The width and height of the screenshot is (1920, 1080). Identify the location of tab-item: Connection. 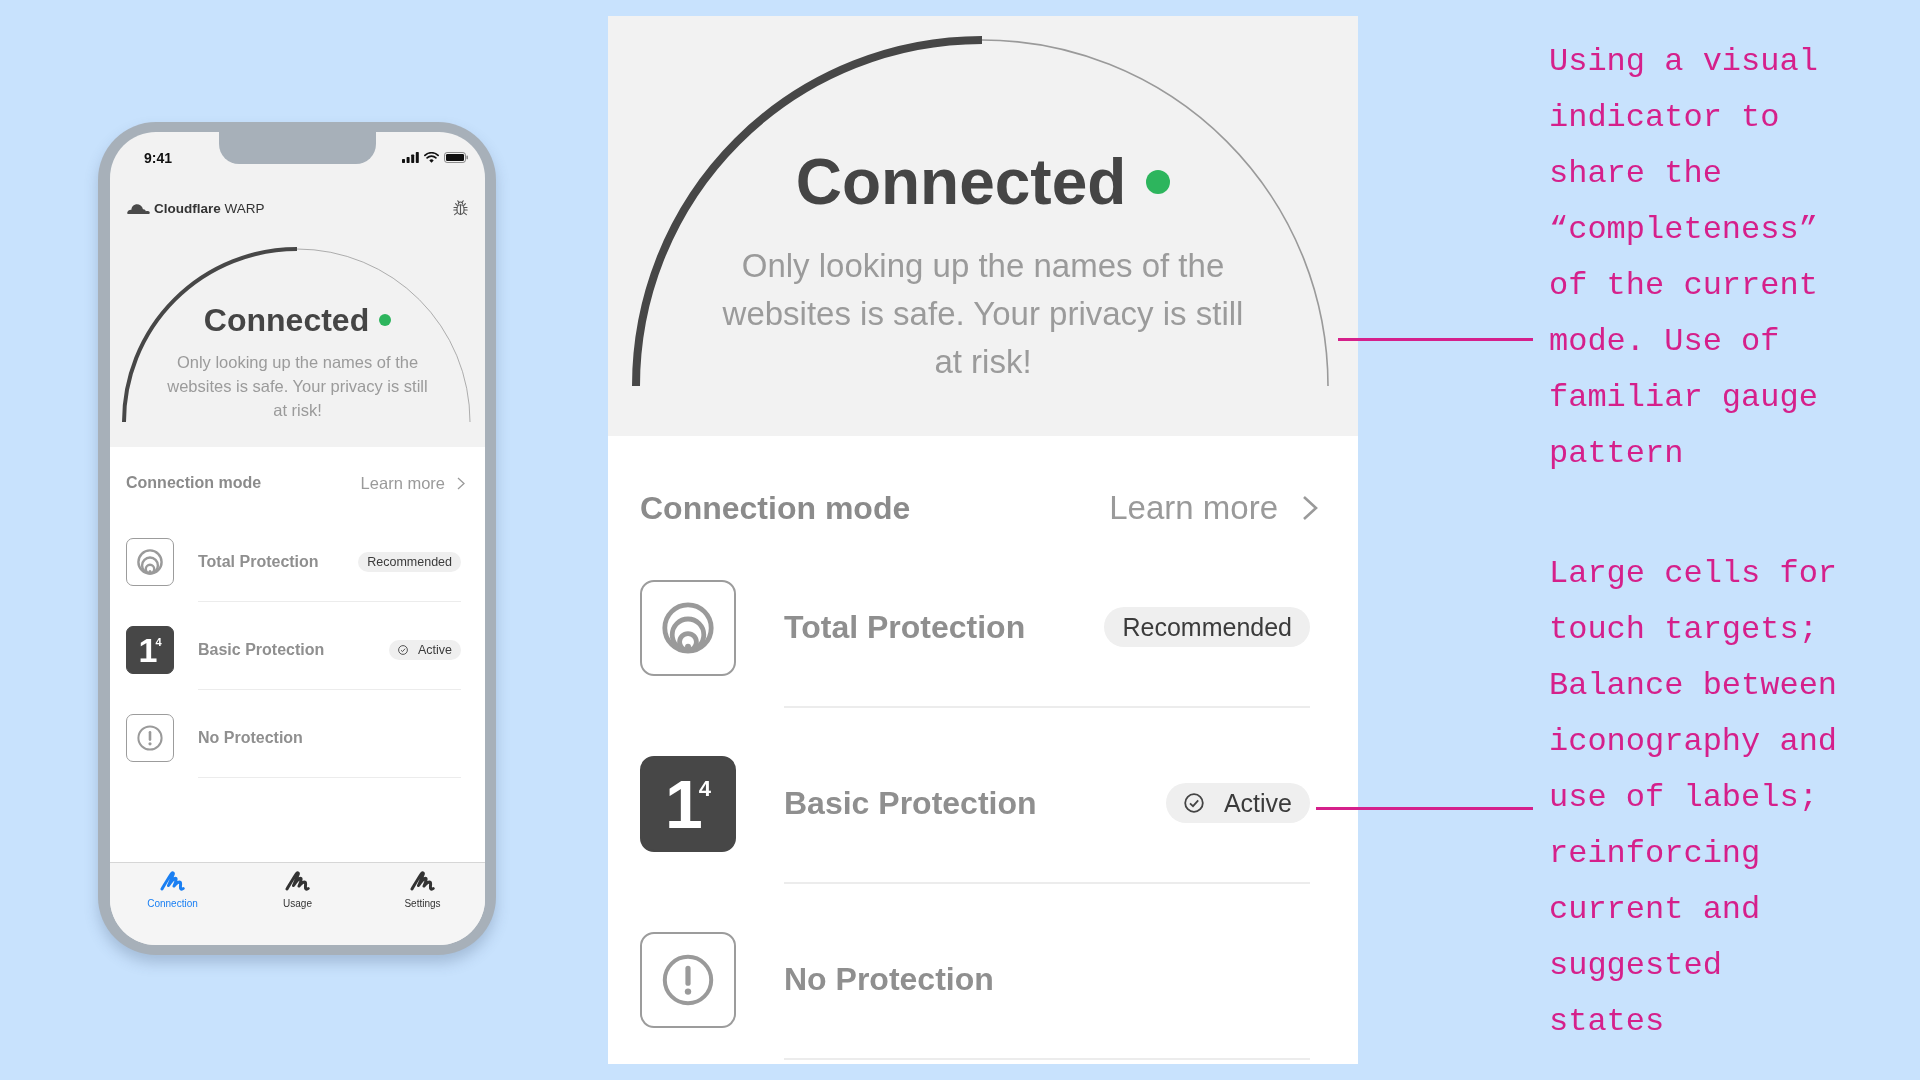
(172, 886).